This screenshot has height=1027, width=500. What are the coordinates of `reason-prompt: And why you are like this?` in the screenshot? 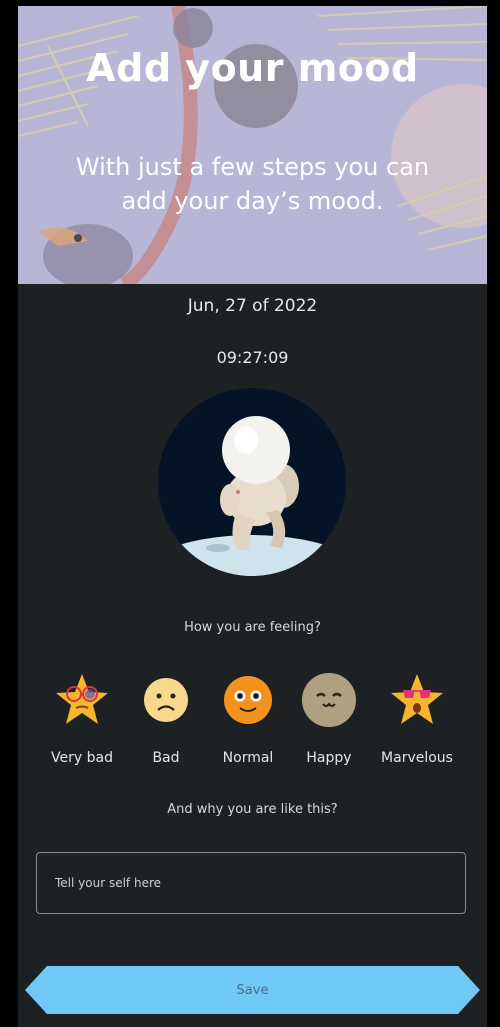 It's located at (252, 809).